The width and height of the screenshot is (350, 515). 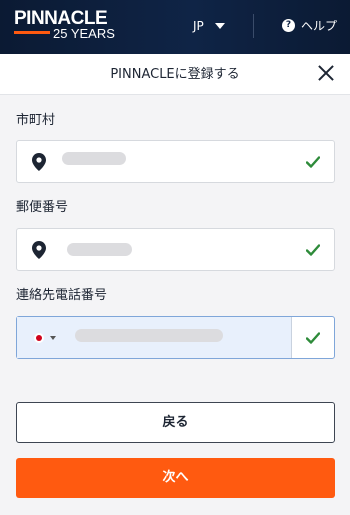 What do you see at coordinates (32, 32) in the screenshot?
I see `logo-underline` at bounding box center [32, 32].